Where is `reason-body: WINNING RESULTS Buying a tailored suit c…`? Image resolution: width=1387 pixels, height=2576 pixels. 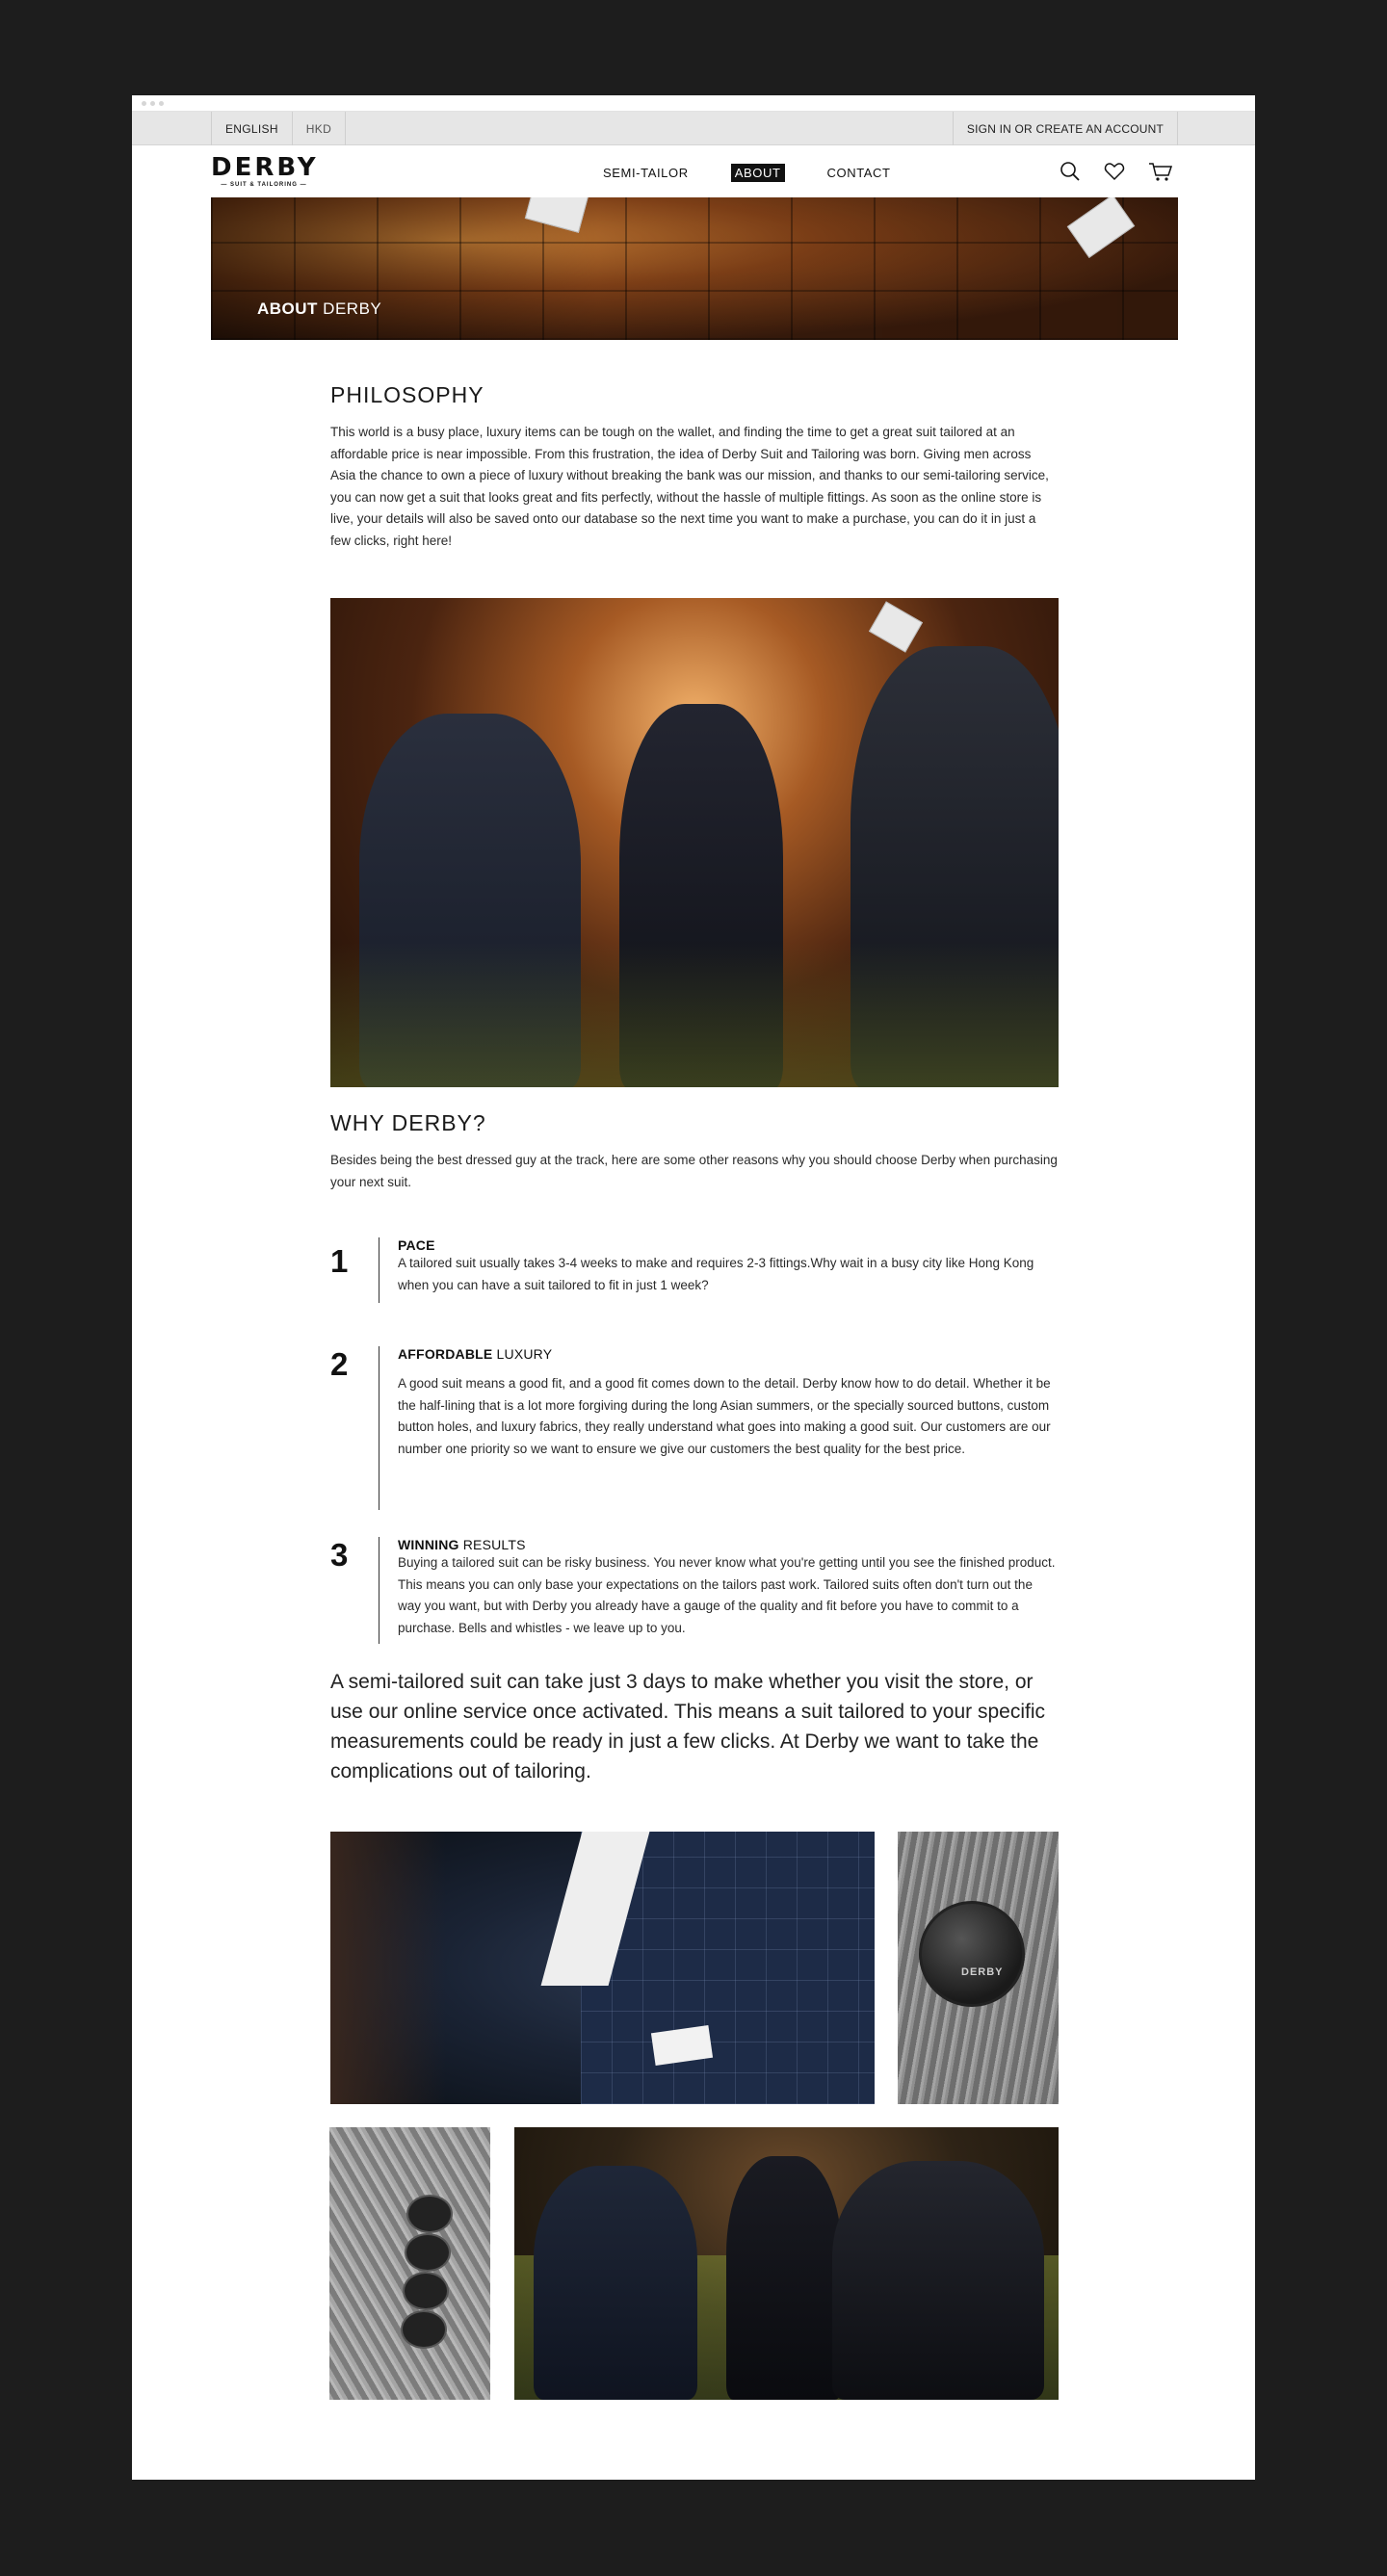 reason-body: WINNING RESULTS Buying a tailored suit c… is located at coordinates (728, 1588).